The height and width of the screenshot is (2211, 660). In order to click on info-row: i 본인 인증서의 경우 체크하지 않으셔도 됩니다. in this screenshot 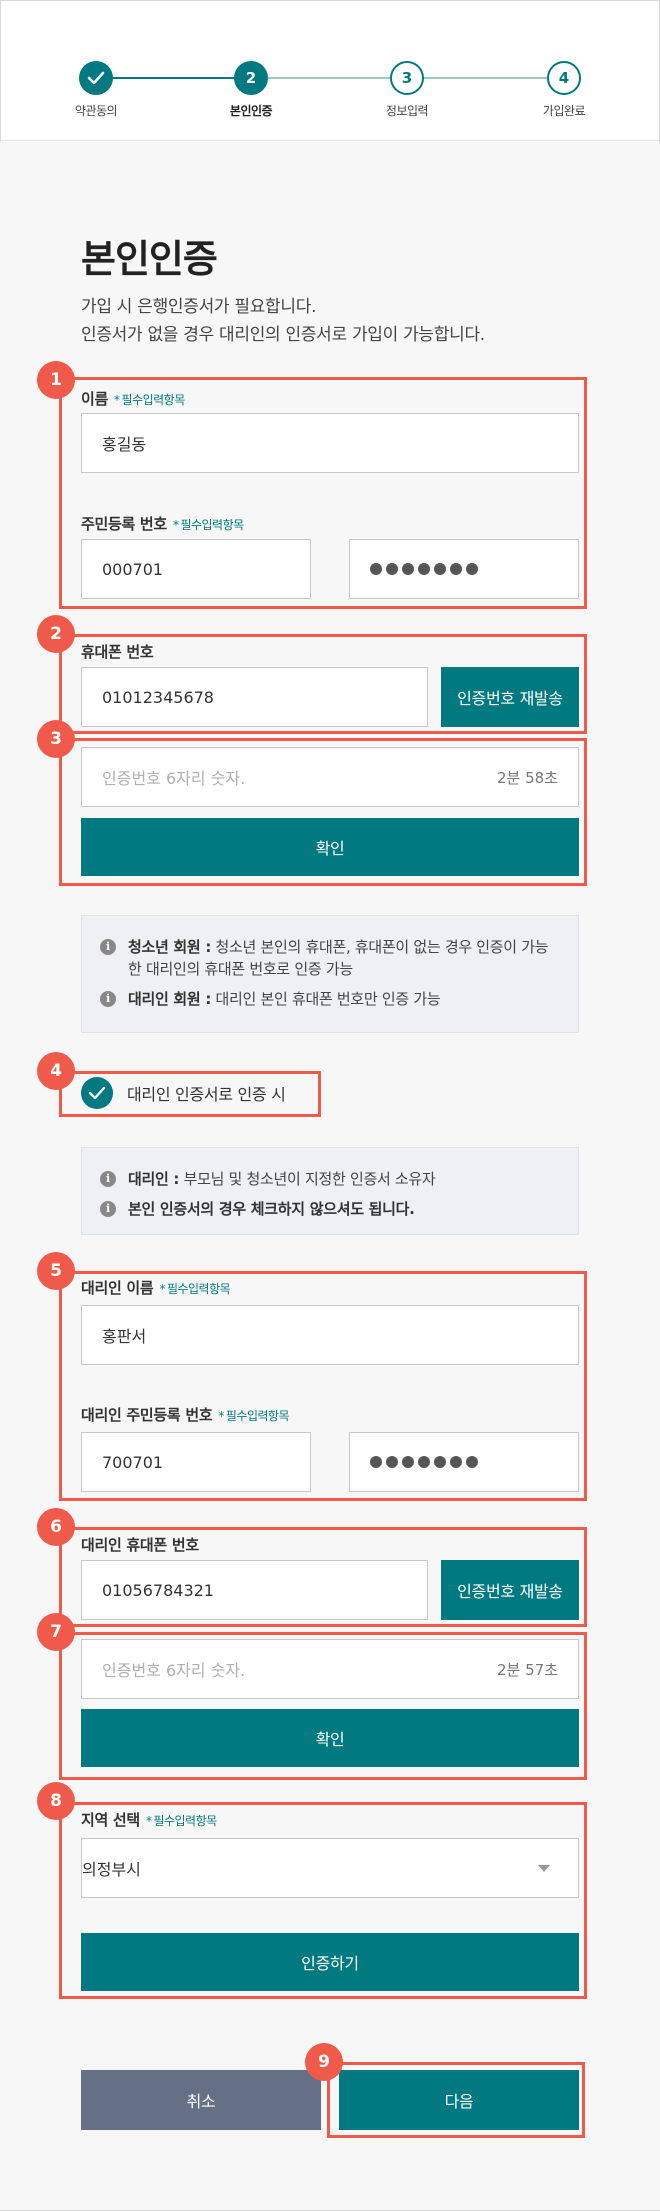, I will do `click(330, 1209)`.